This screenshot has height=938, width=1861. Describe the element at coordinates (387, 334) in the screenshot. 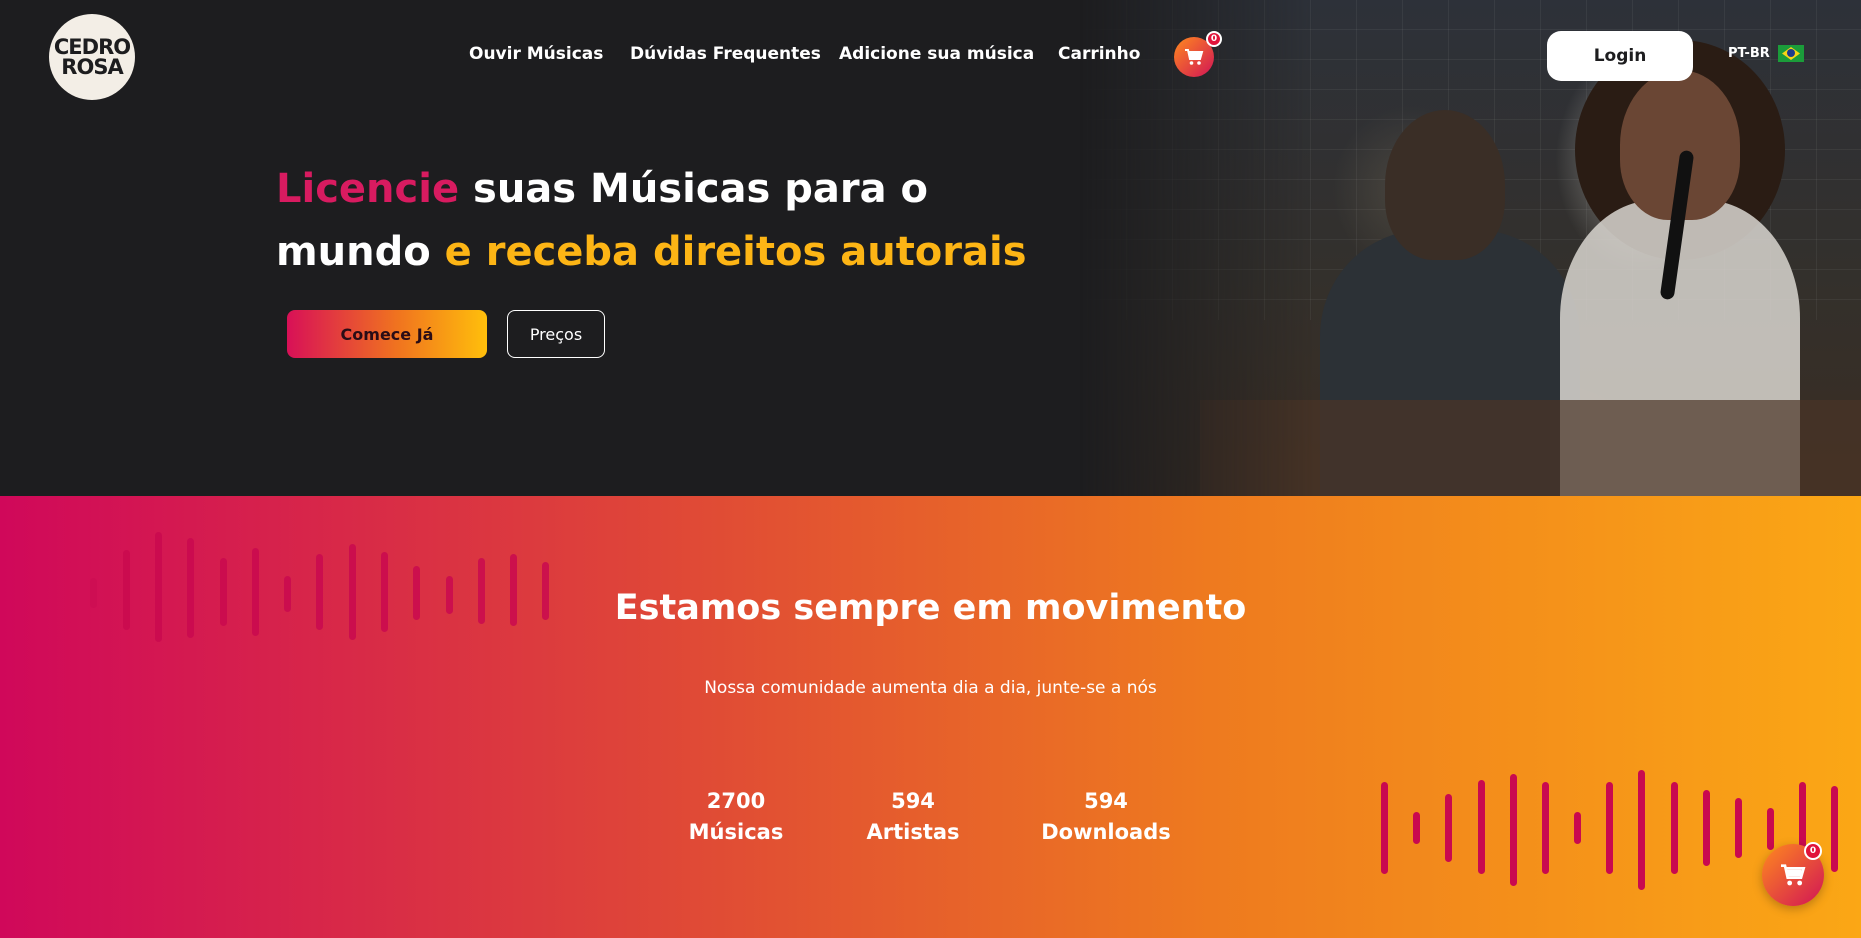

I see `start-now-button: Comece Já` at that location.